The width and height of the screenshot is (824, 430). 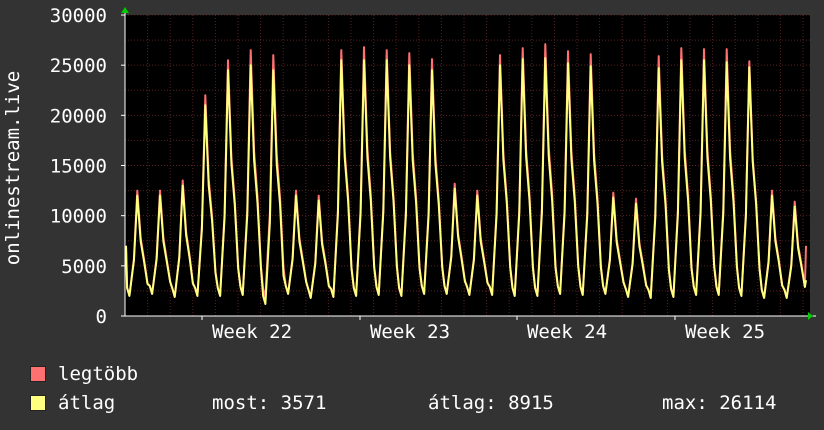 What do you see at coordinates (269, 403) in the screenshot?
I see `stat-now: most: 3571` at bounding box center [269, 403].